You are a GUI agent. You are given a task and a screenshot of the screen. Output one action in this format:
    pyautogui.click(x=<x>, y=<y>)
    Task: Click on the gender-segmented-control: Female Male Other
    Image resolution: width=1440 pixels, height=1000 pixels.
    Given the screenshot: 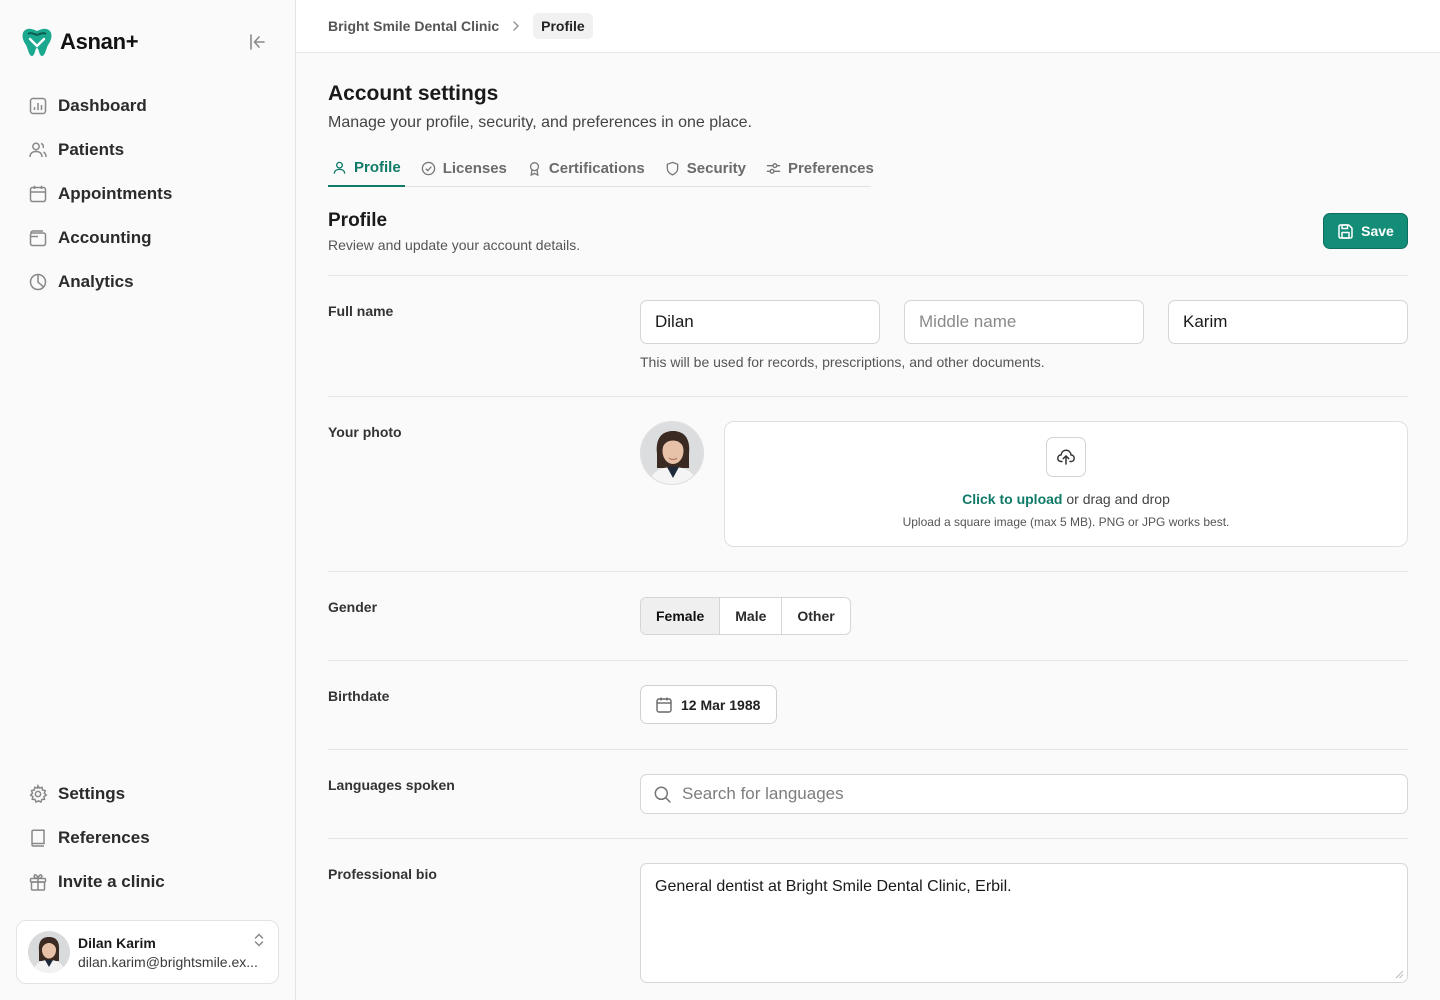 What is the action you would take?
    pyautogui.click(x=745, y=616)
    